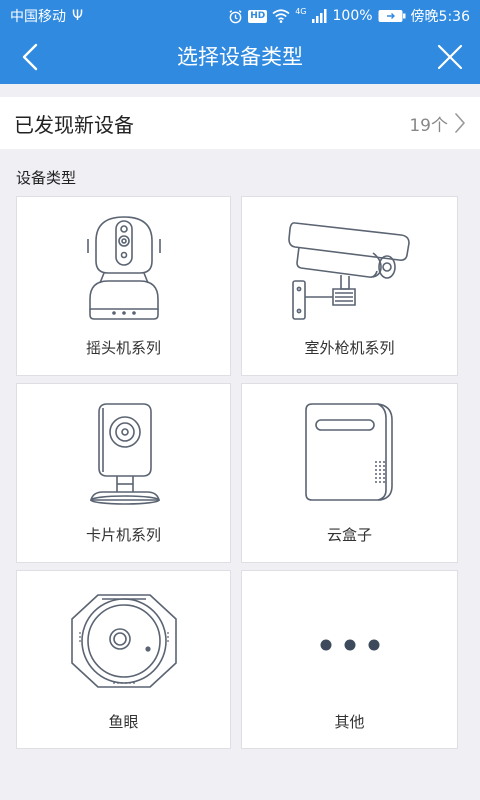  I want to click on device-type-label: 室外枪机系列, so click(349, 348).